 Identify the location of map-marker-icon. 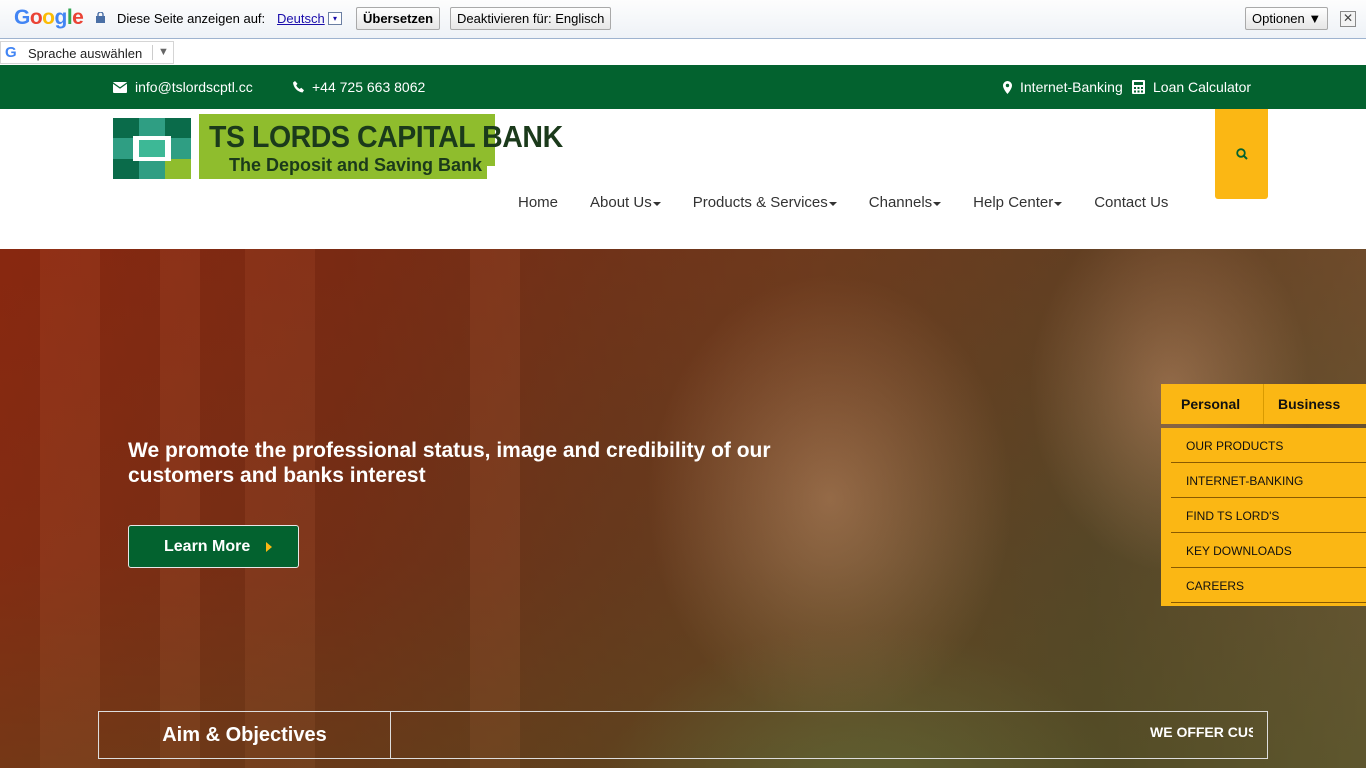
(1007, 87).